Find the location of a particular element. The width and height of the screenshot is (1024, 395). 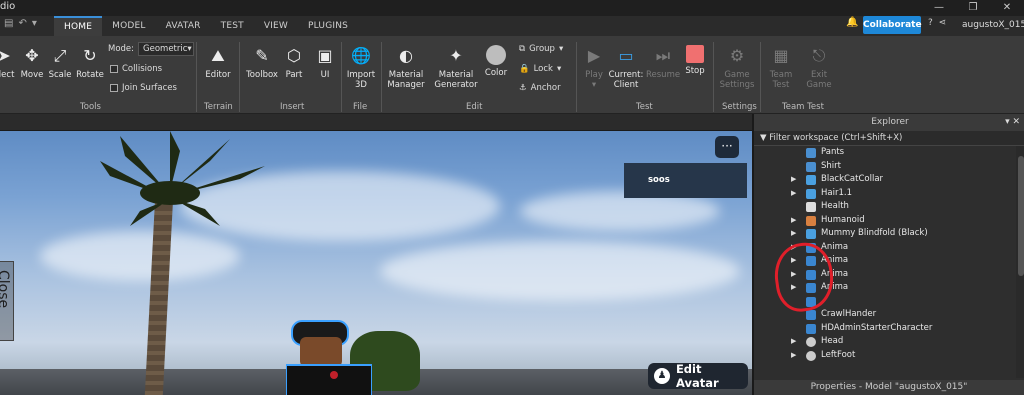

cursor-icon: ➤ is located at coordinates (5, 55).